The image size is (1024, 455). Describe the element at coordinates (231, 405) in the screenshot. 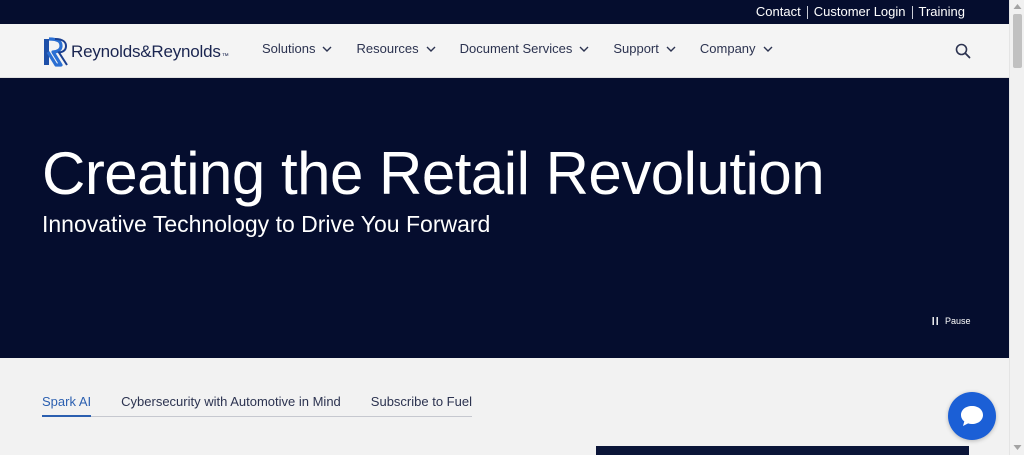

I see `tab-cybersecurity: Cybersecurity with Automotive in Mind` at that location.